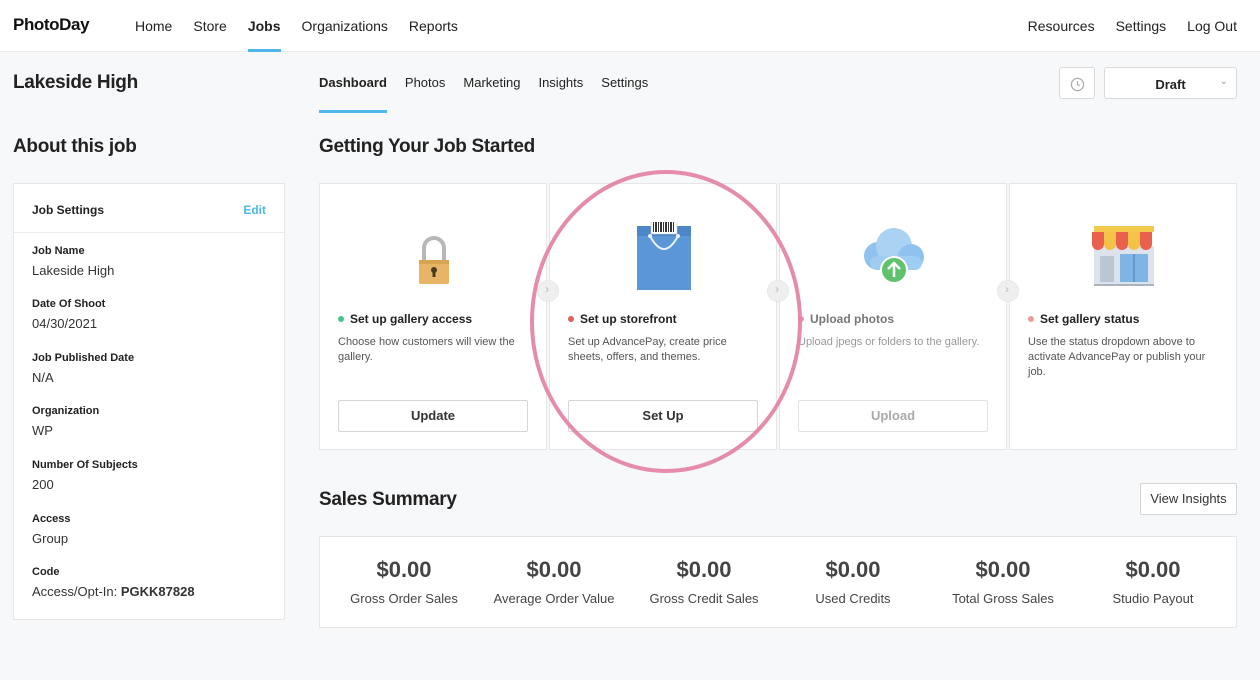 The image size is (1260, 680). What do you see at coordinates (434, 260) in the screenshot?
I see `padlock-icon` at bounding box center [434, 260].